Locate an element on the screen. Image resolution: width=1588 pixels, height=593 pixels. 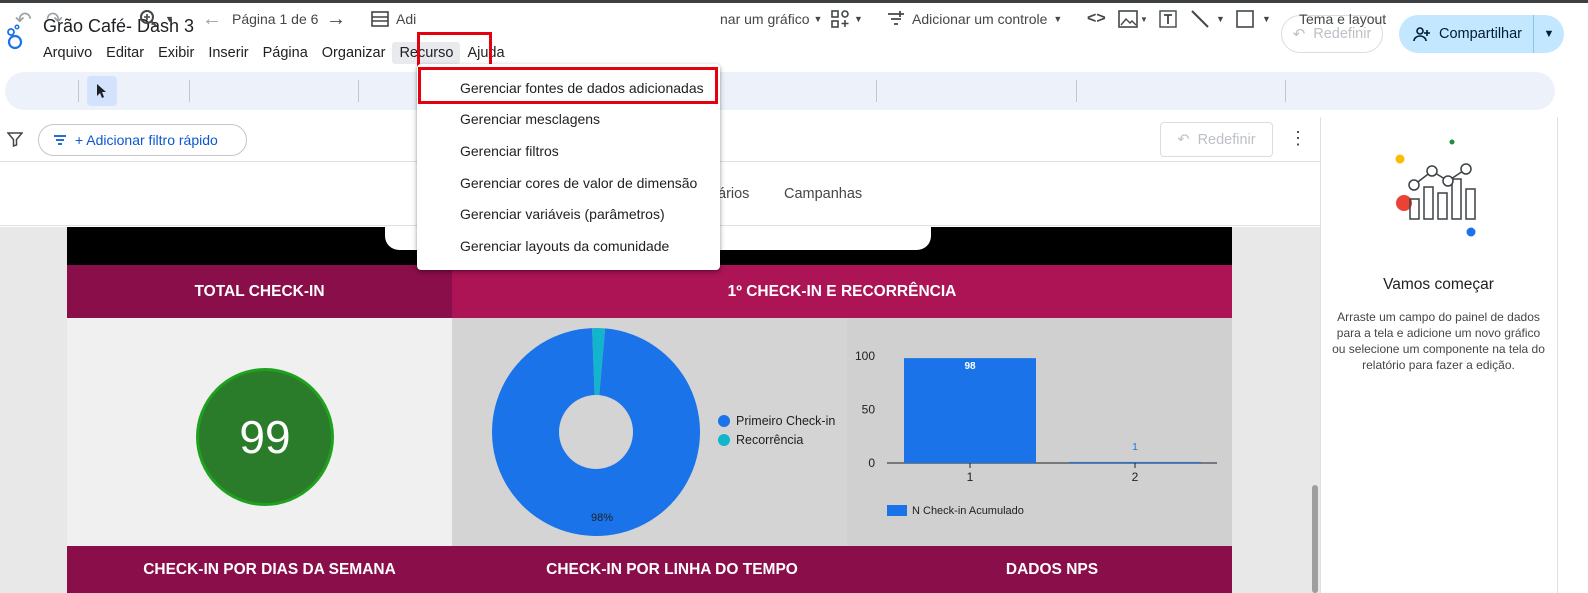
menu-item-manage-community-layouts: Gerenciar layouts da comunidade is located at coordinates (564, 246).